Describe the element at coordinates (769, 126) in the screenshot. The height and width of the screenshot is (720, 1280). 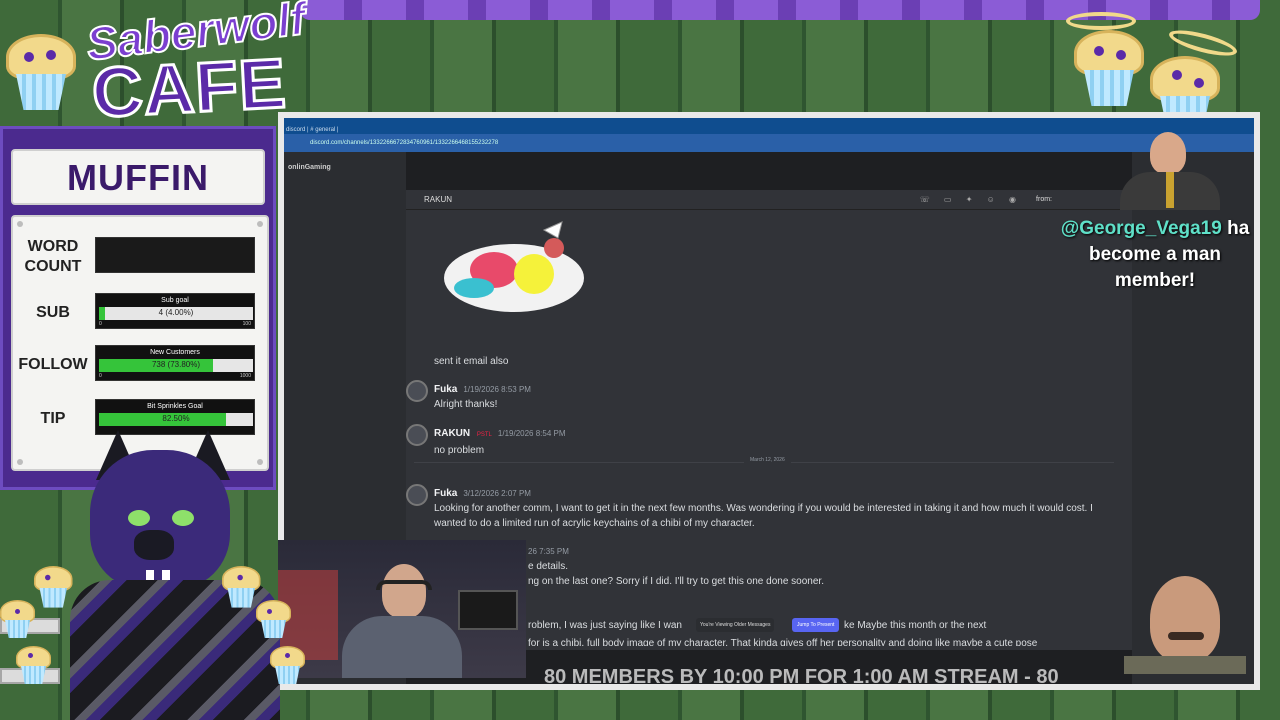
I see `browser-tab-bar: discord | # general |` at that location.